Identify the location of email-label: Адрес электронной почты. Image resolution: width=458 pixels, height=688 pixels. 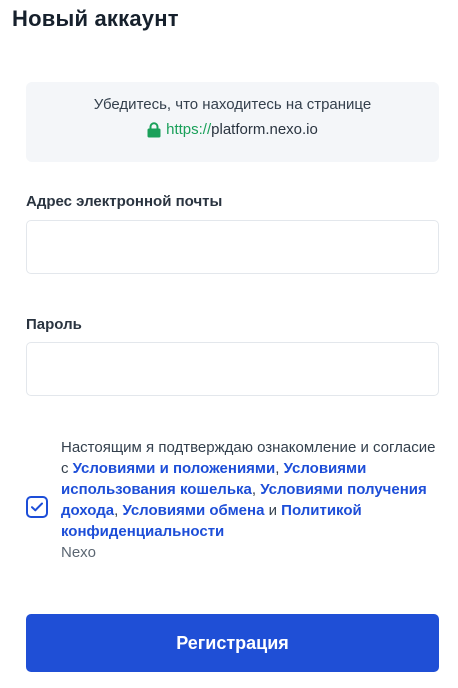
(124, 201).